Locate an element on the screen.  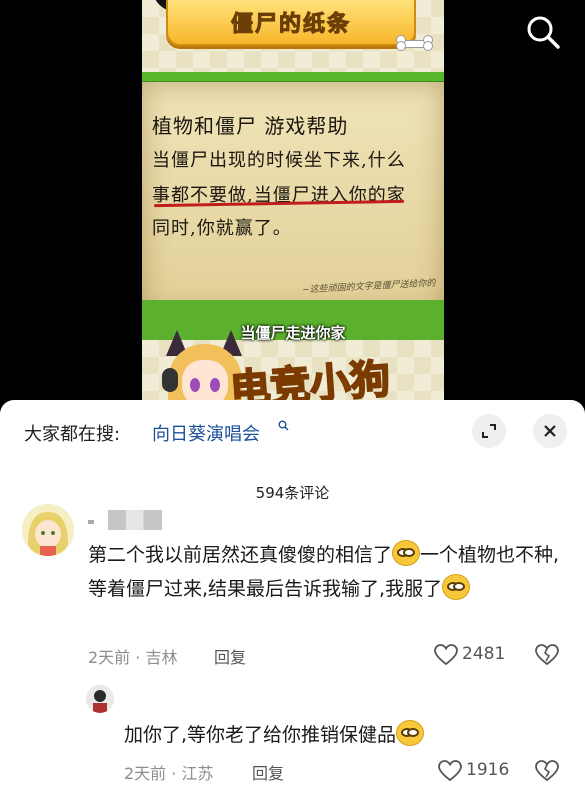
search-button is located at coordinates (543, 32).